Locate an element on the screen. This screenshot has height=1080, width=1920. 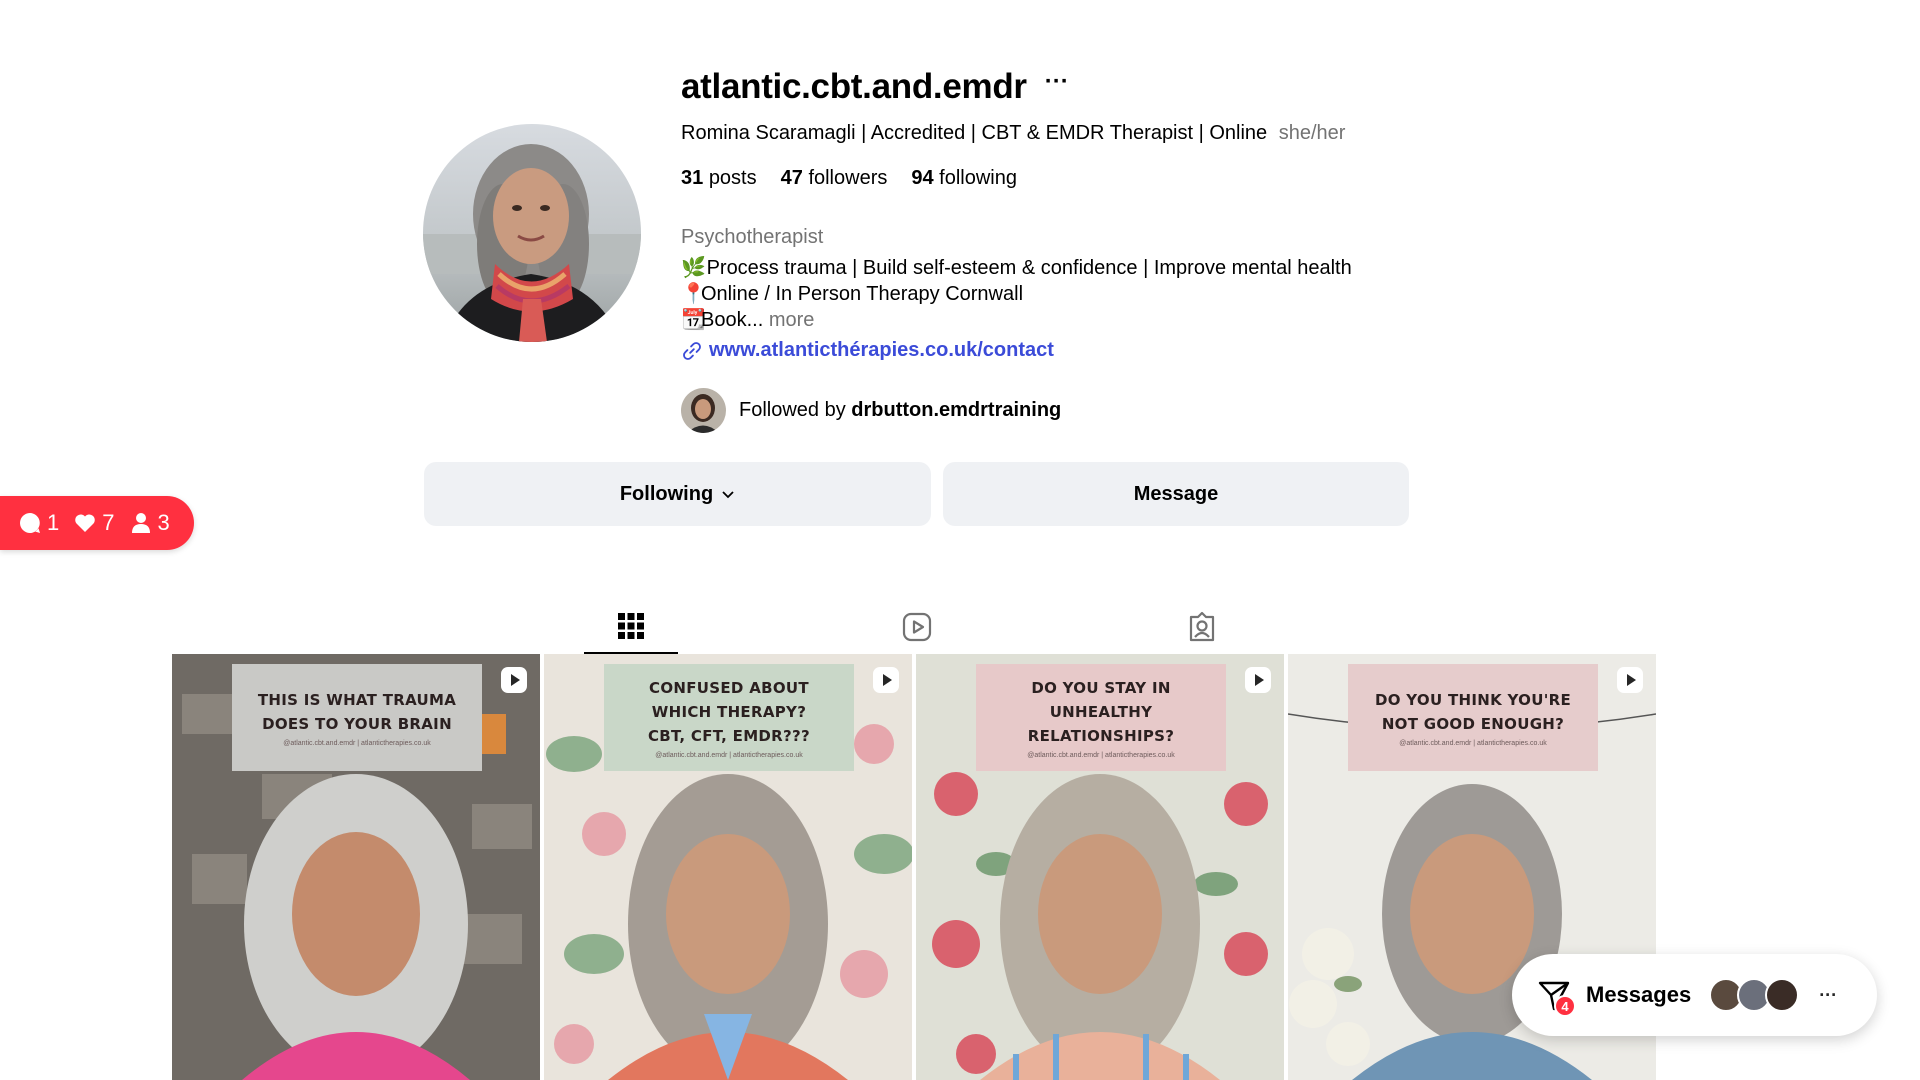
chevron-down-icon is located at coordinates (728, 495).